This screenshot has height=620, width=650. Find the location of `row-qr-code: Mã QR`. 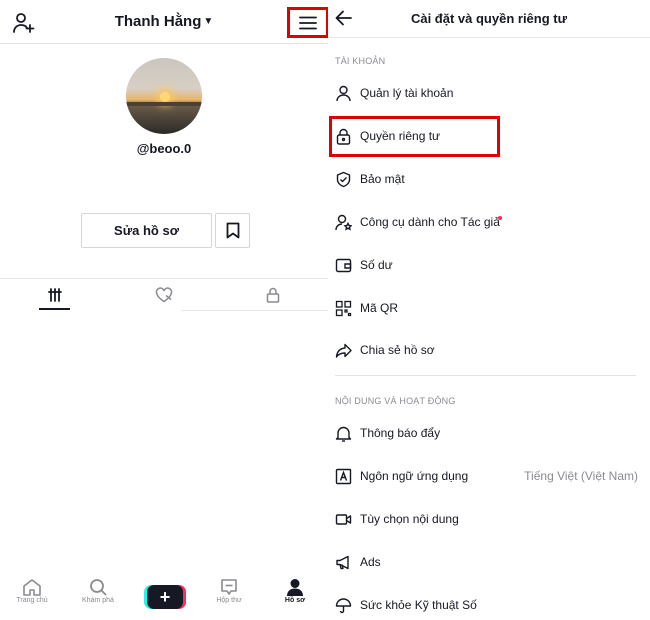

row-qr-code: Mã QR is located at coordinates (489, 309).